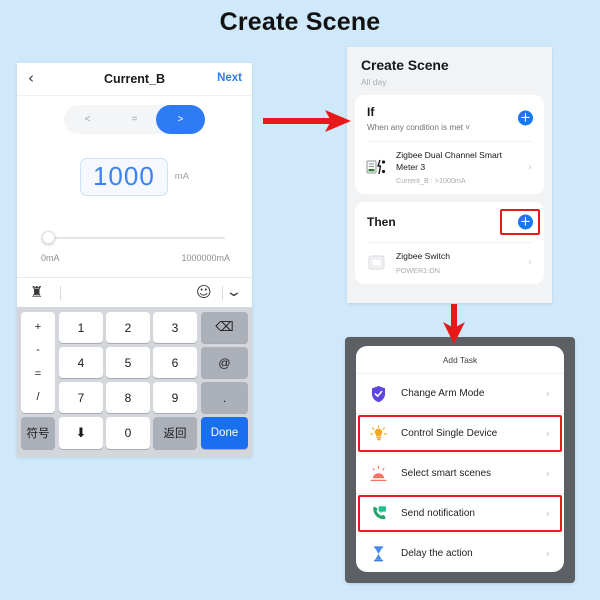  What do you see at coordinates (234, 292) in the screenshot?
I see `chevron-down-icon: ⌄` at bounding box center [234, 292].